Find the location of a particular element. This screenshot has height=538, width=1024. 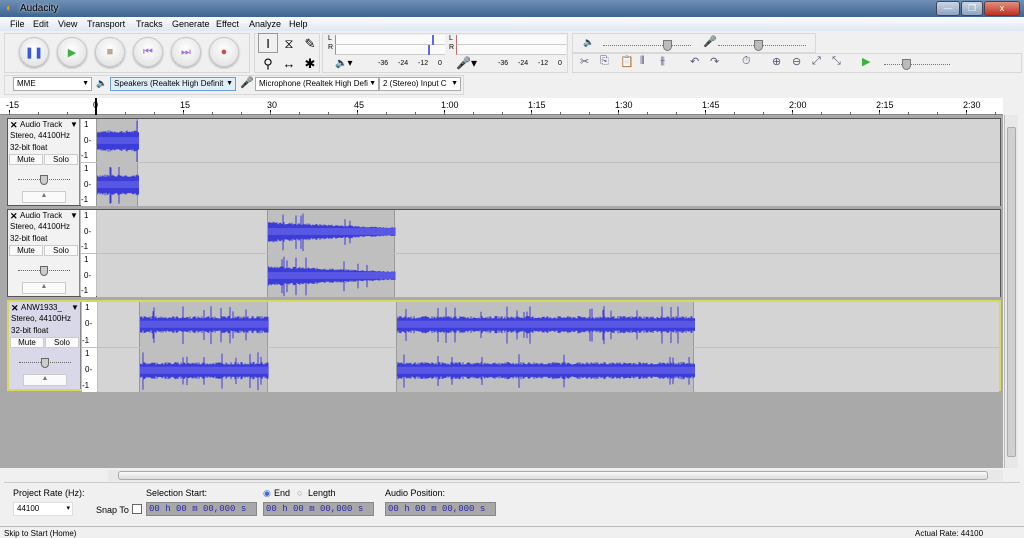

edit-tool-icon: ⊖ is located at coordinates (796, 61).